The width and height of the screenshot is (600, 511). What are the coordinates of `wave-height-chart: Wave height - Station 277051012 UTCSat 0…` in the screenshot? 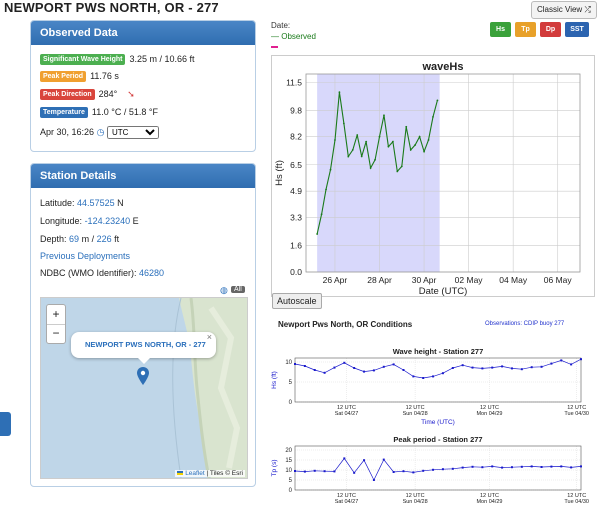 It's located at (430, 386).